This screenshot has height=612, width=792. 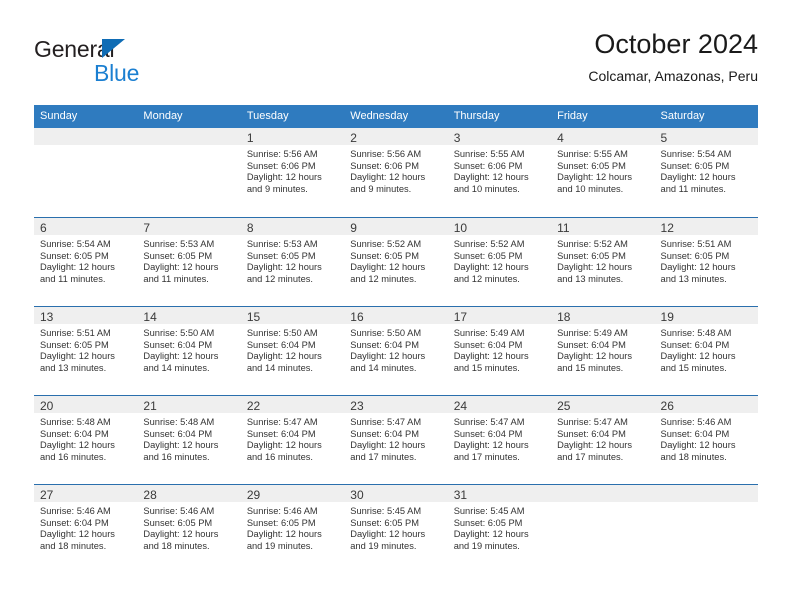 I want to click on title-block: October 2024 Colcamar, Amazonas, Peru, so click(x=673, y=57).